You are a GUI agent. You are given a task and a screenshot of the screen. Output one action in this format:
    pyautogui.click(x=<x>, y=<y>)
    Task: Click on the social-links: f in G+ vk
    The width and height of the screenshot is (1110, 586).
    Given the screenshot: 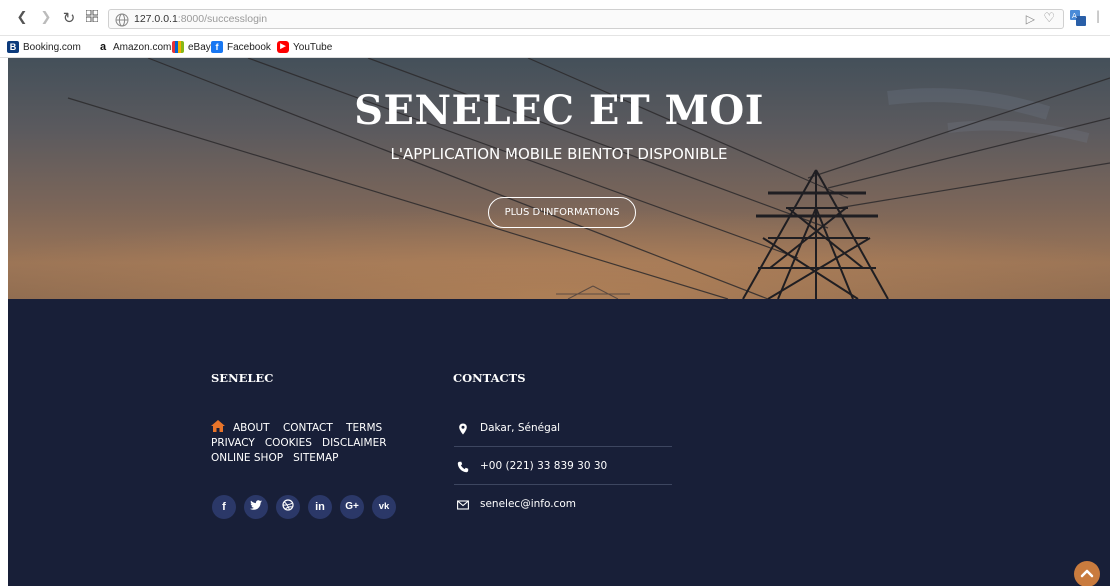 What is the action you would take?
    pyautogui.click(x=304, y=507)
    